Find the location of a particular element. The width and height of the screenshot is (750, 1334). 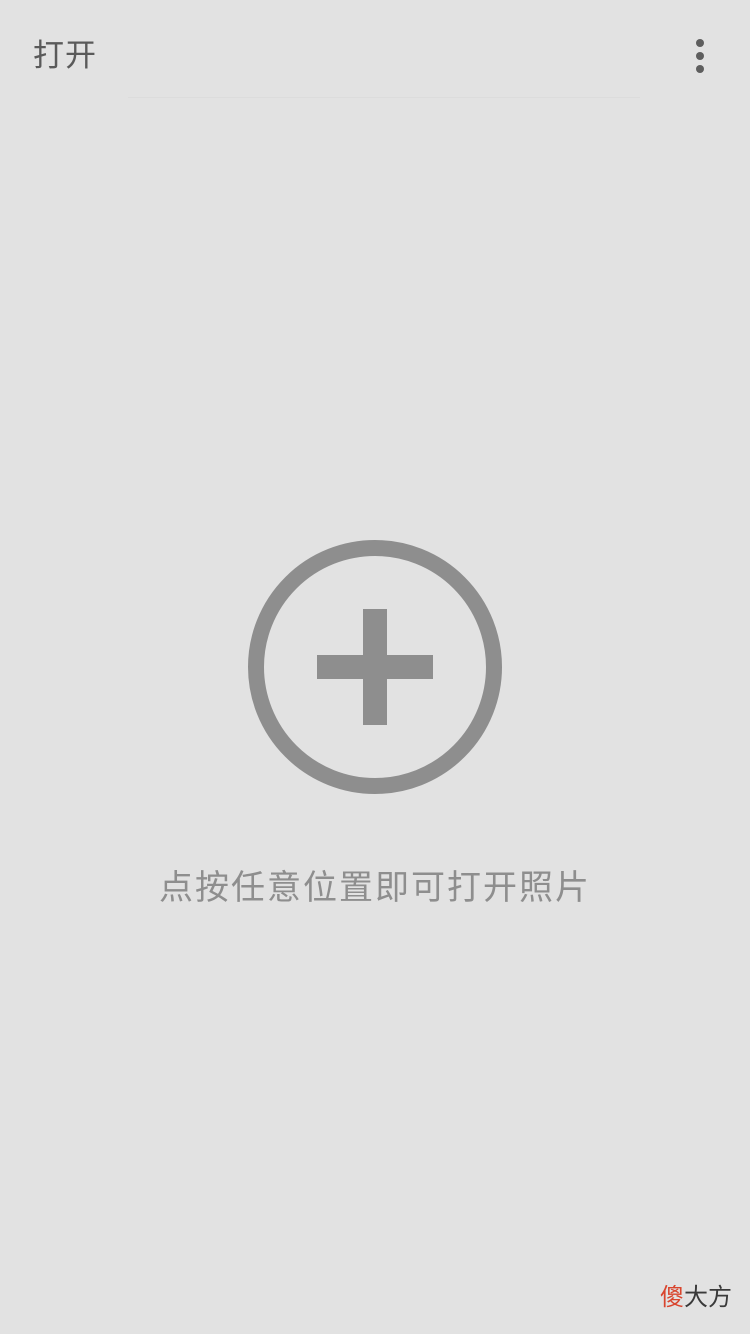

watermark-text: 大方 is located at coordinates (708, 1297).